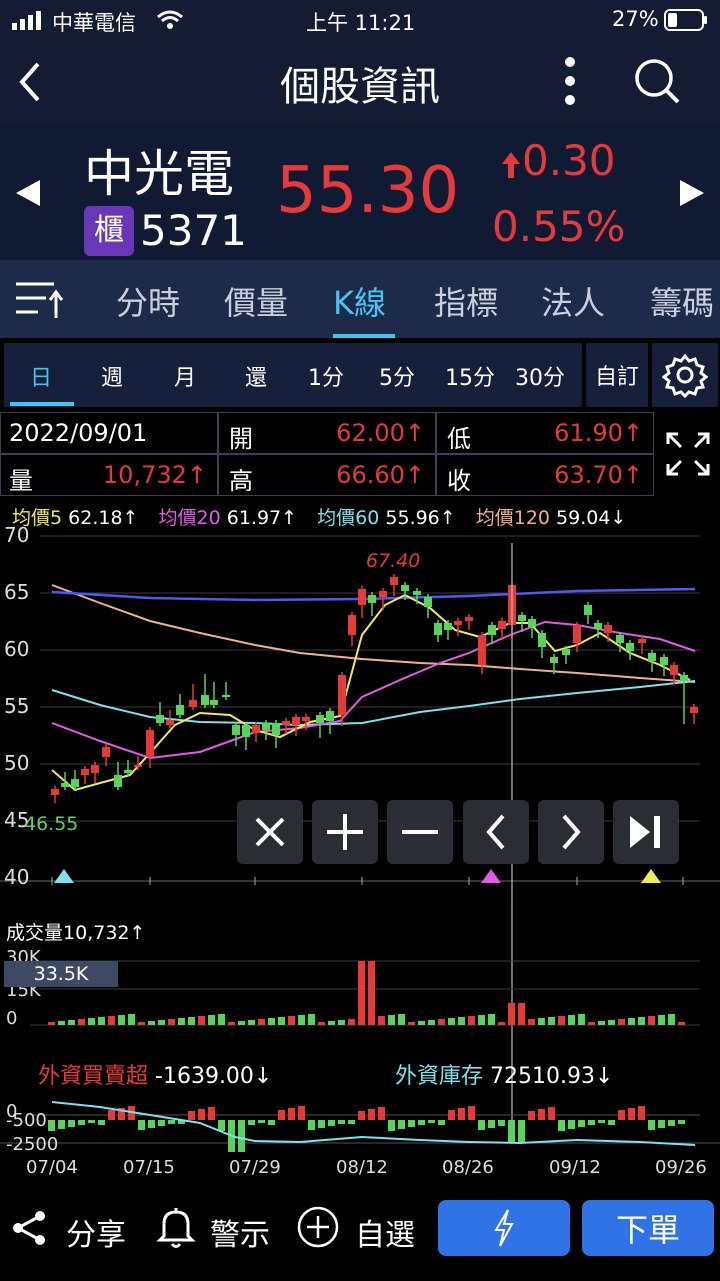  What do you see at coordinates (397, 376) in the screenshot?
I see `period-5min: 5分` at bounding box center [397, 376].